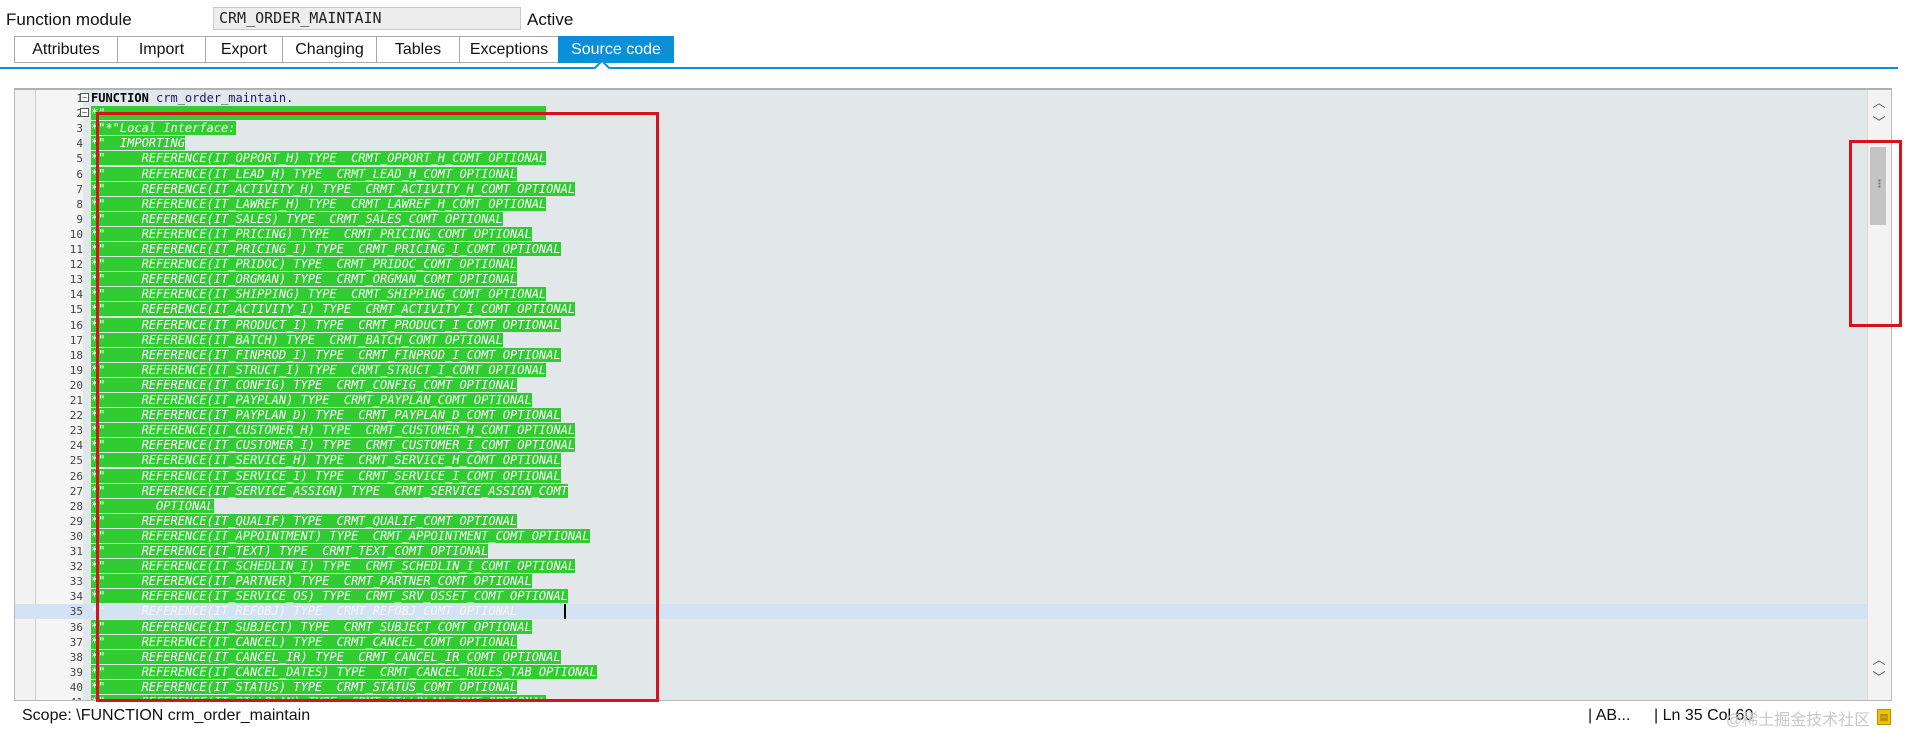 The image size is (1912, 731). What do you see at coordinates (79, 204) in the screenshot?
I see `line-number: 8` at bounding box center [79, 204].